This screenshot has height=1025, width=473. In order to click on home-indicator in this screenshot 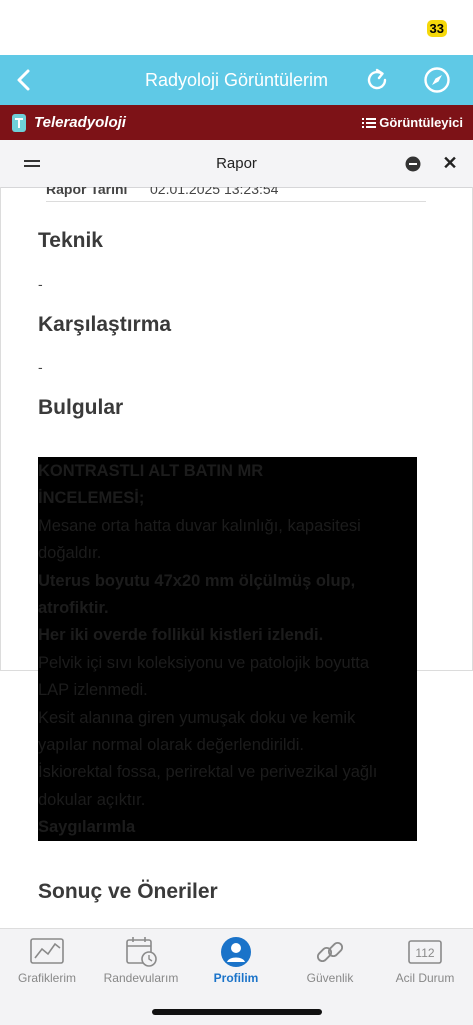, I will do `click(237, 1012)`.